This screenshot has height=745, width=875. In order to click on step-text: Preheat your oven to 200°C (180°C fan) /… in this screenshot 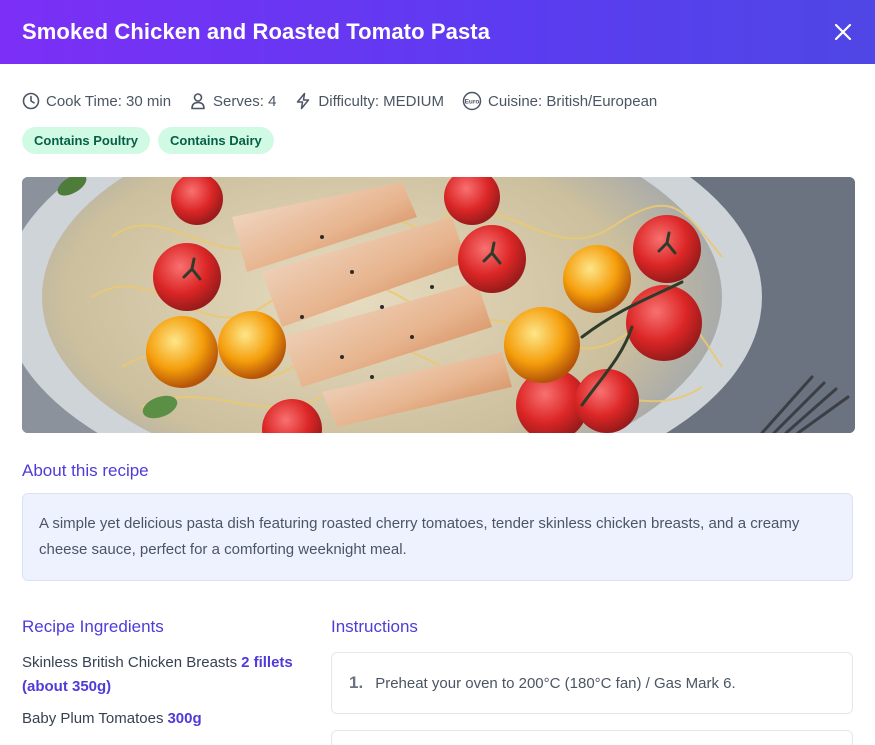, I will do `click(555, 683)`.